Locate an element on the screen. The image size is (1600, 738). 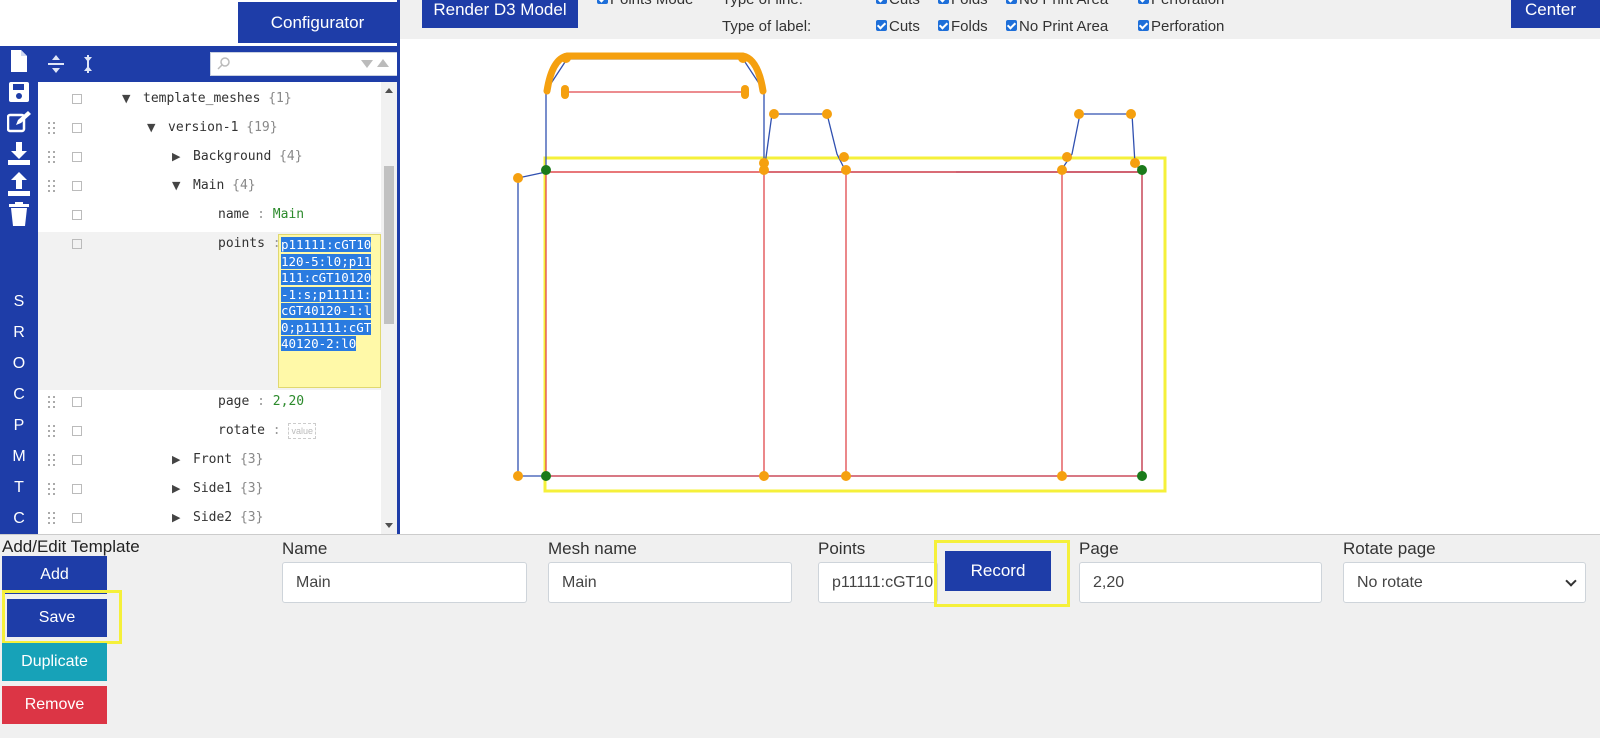
tree-value-empty: value is located at coordinates (302, 430).